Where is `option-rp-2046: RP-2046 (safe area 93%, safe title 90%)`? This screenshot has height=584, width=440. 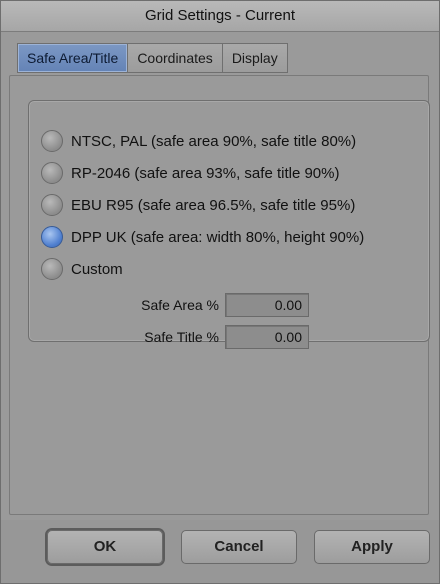
option-rp-2046: RP-2046 (safe area 93%, safe title 90%) is located at coordinates (190, 173).